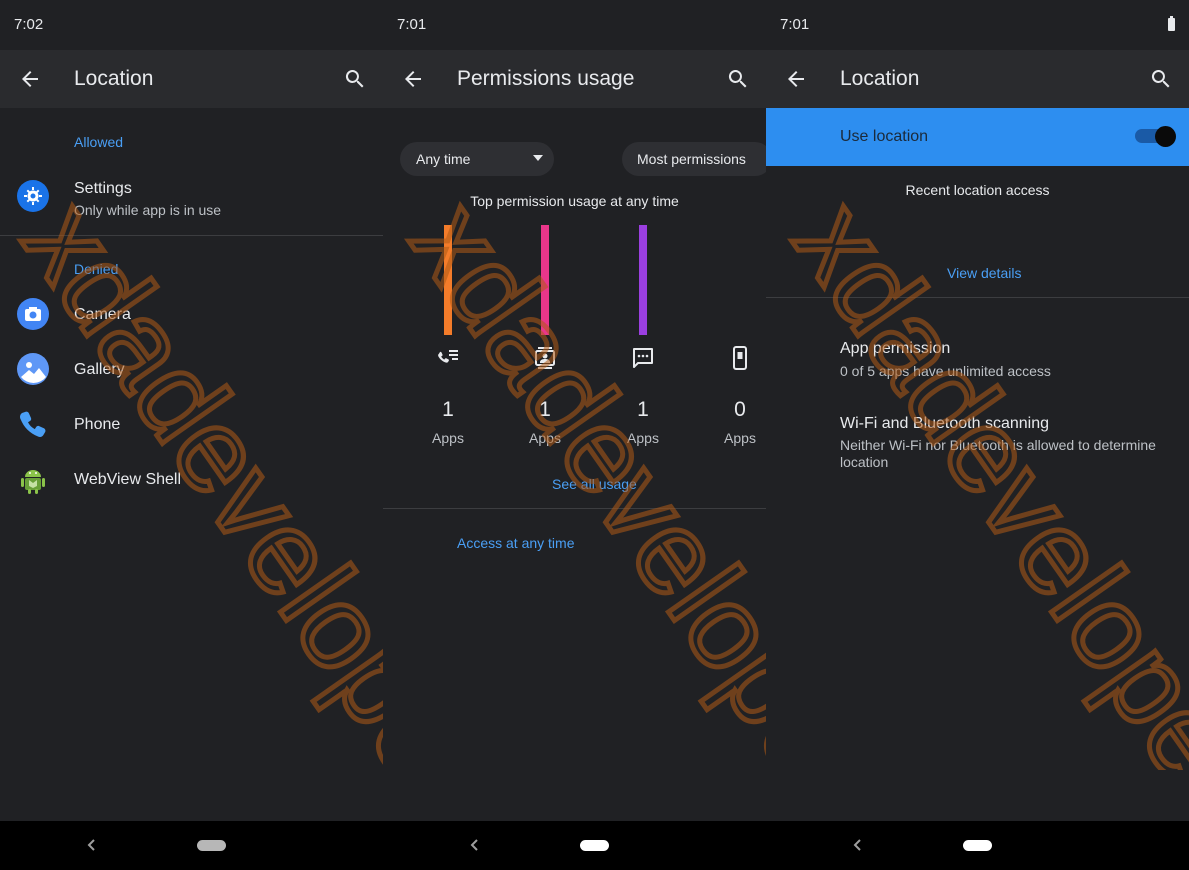  Describe the element at coordinates (516, 543) in the screenshot. I see `access-at-any-time-link: Access at any time` at that location.